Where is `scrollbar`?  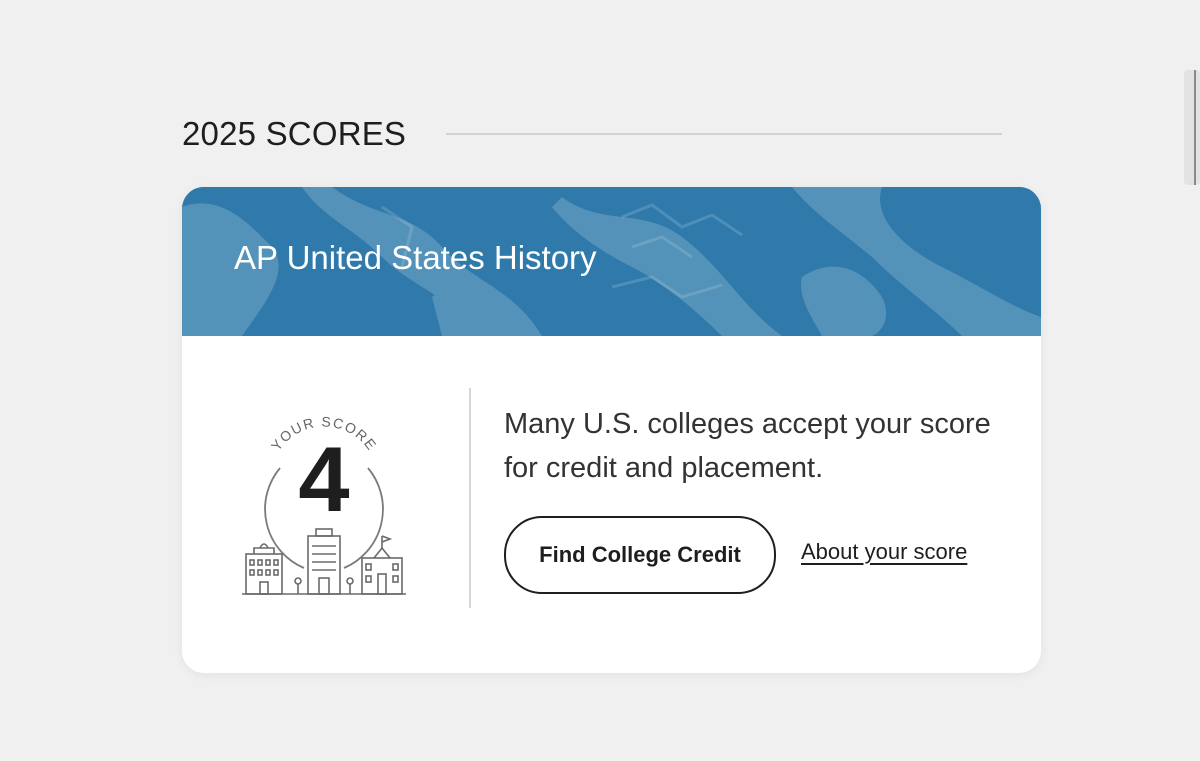 scrollbar is located at coordinates (1192, 380).